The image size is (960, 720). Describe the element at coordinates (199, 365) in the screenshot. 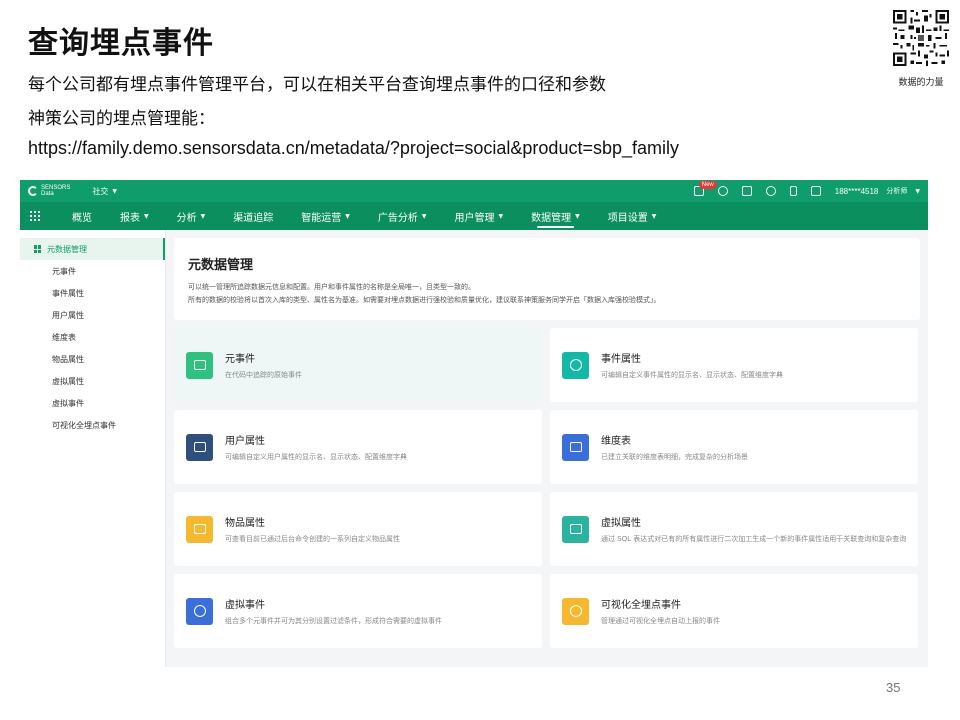

I see `event-icon` at that location.